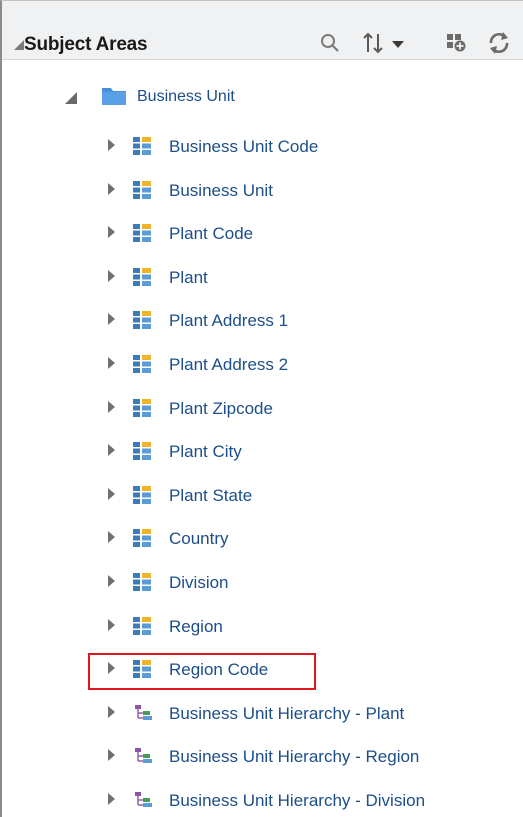 Image resolution: width=523 pixels, height=817 pixels. Describe the element at coordinates (188, 278) in the screenshot. I see `tree-row-label: Plant` at that location.